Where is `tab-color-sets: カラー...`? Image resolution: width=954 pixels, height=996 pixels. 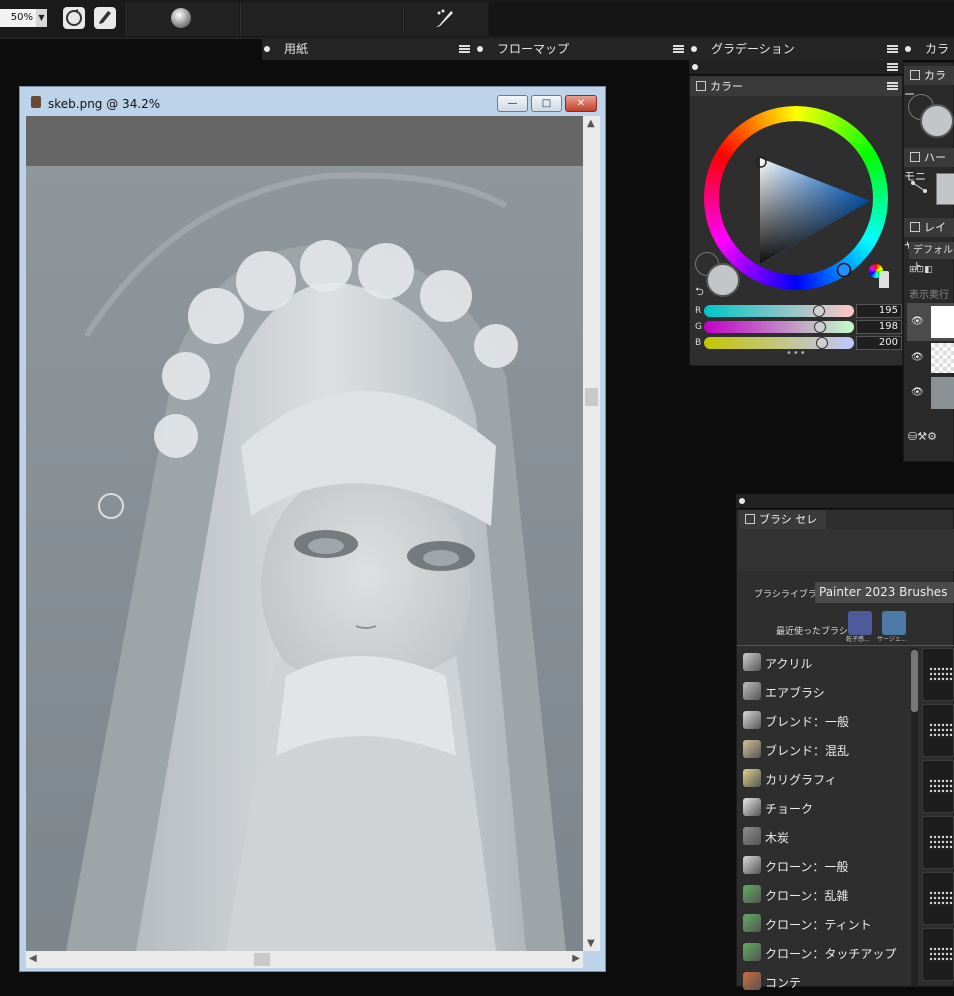 tab-color-sets: カラー... is located at coordinates (939, 58).